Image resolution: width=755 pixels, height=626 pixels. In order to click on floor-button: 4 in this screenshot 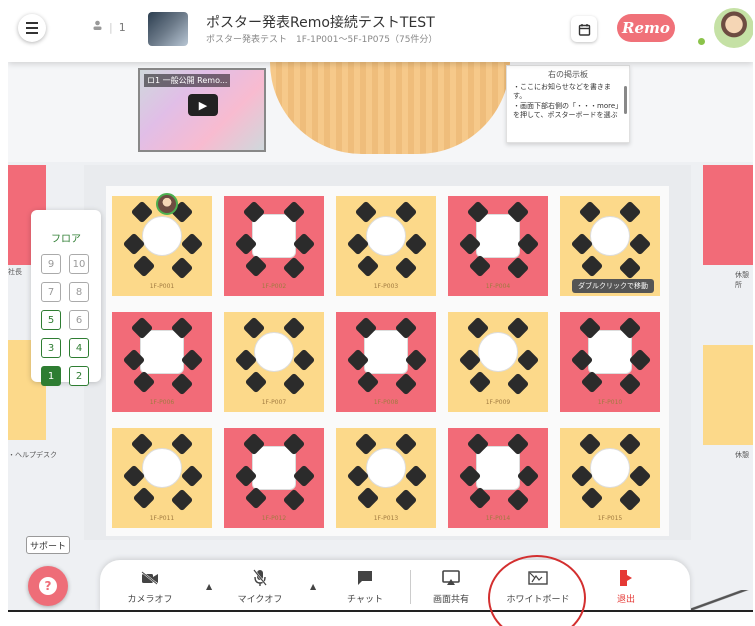, I will do `click(79, 348)`.